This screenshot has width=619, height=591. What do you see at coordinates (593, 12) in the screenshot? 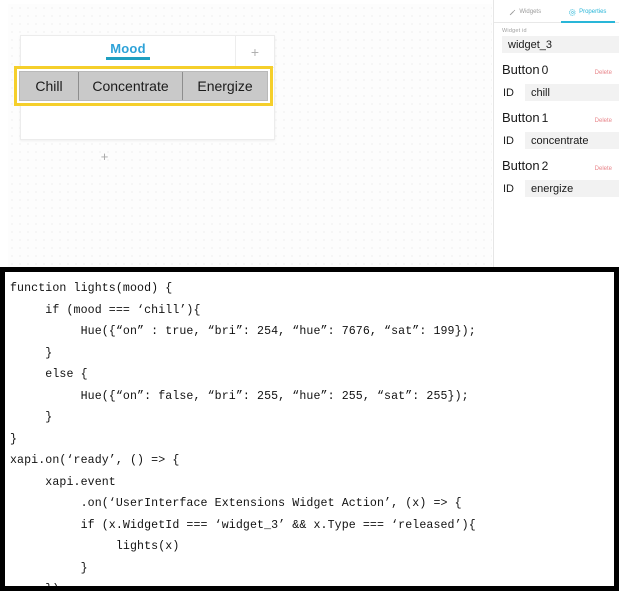
I see `tab-properties-label: Properties` at bounding box center [593, 12].